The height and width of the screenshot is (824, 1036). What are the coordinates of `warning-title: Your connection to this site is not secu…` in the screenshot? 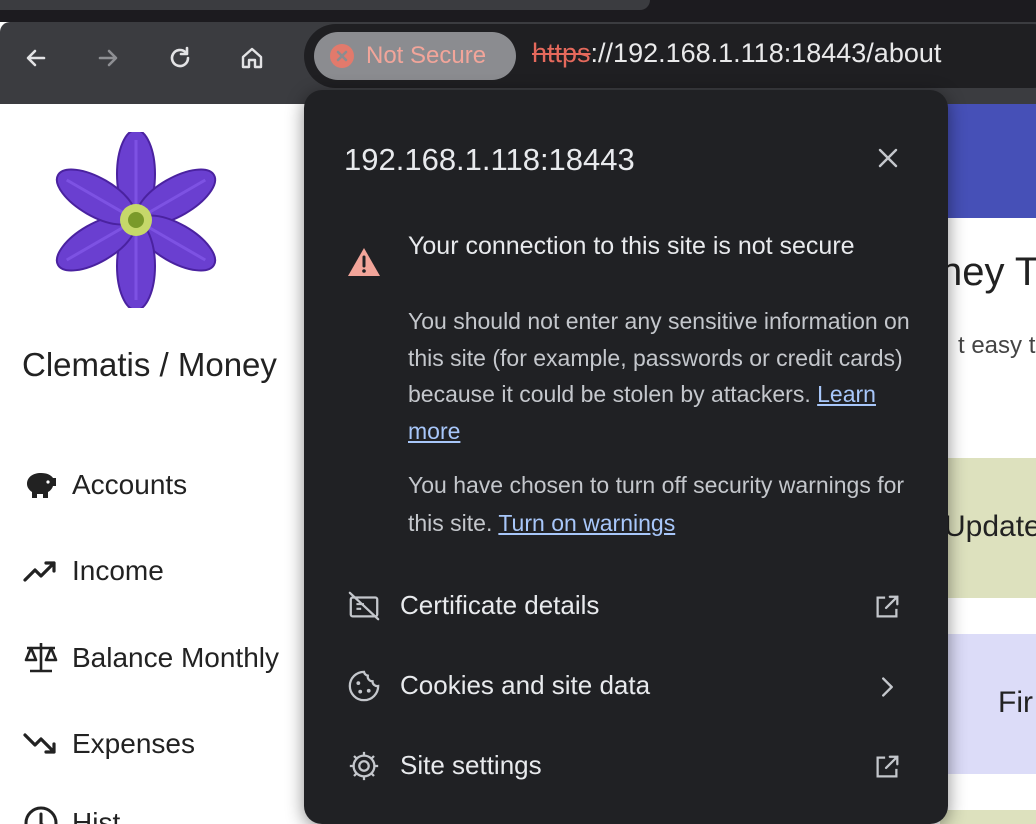 It's located at (631, 246).